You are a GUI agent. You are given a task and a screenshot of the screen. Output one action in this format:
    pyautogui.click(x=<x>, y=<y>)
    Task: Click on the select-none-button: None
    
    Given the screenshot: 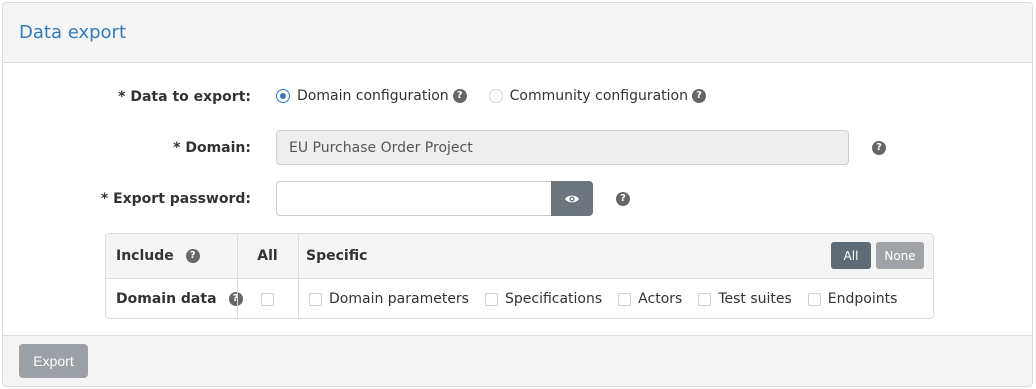 What is the action you would take?
    pyautogui.click(x=900, y=255)
    